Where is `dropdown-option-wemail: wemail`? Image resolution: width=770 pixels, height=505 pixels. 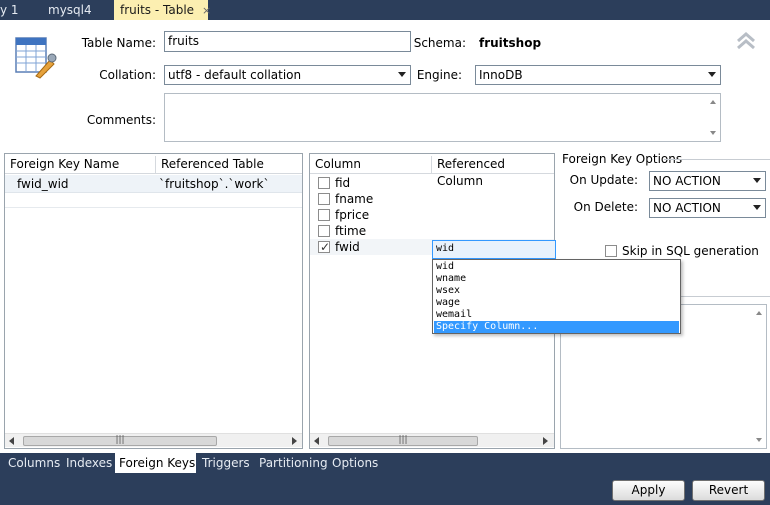
dropdown-option-wemail: wemail is located at coordinates (453, 315).